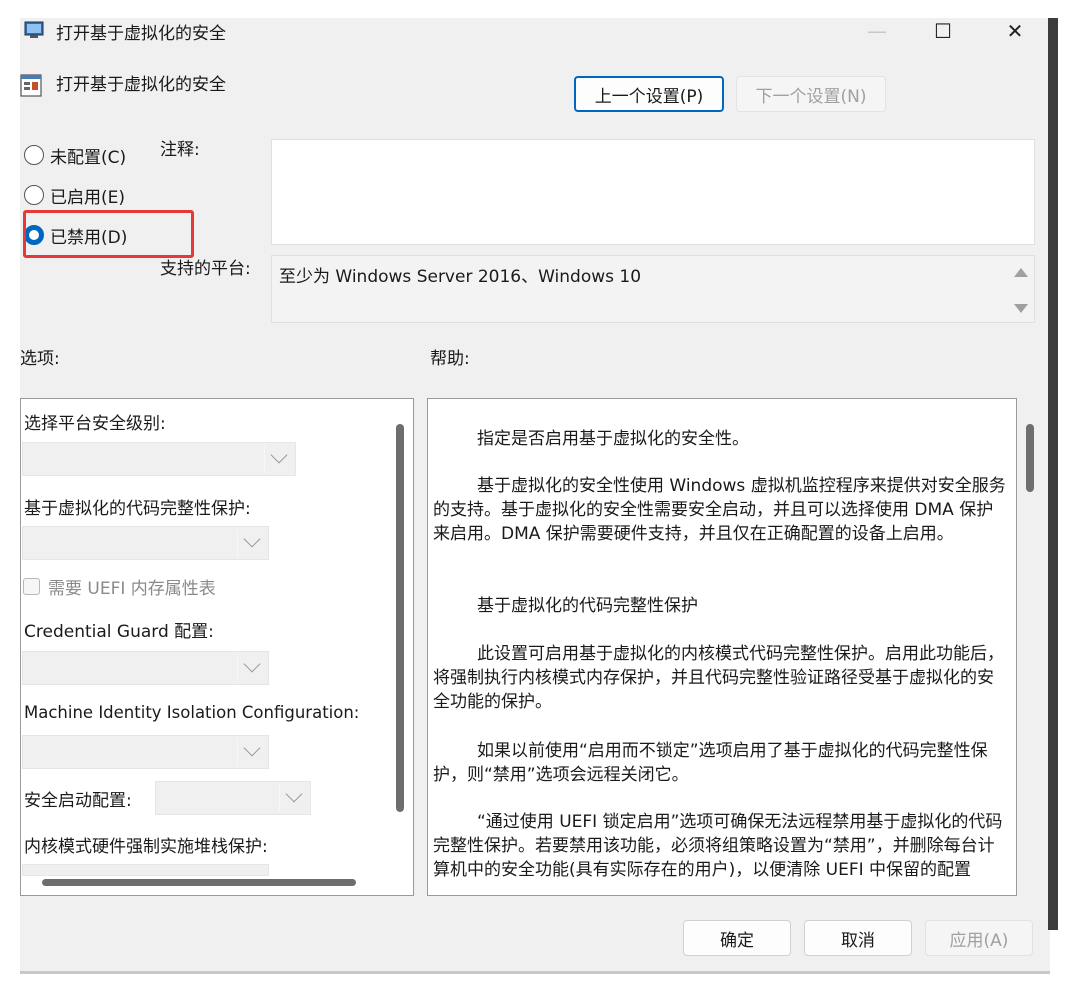  What do you see at coordinates (460, 277) in the screenshot?
I see `supported-platform-value: 至少为 Windows Server 2016、Windows 10` at bounding box center [460, 277].